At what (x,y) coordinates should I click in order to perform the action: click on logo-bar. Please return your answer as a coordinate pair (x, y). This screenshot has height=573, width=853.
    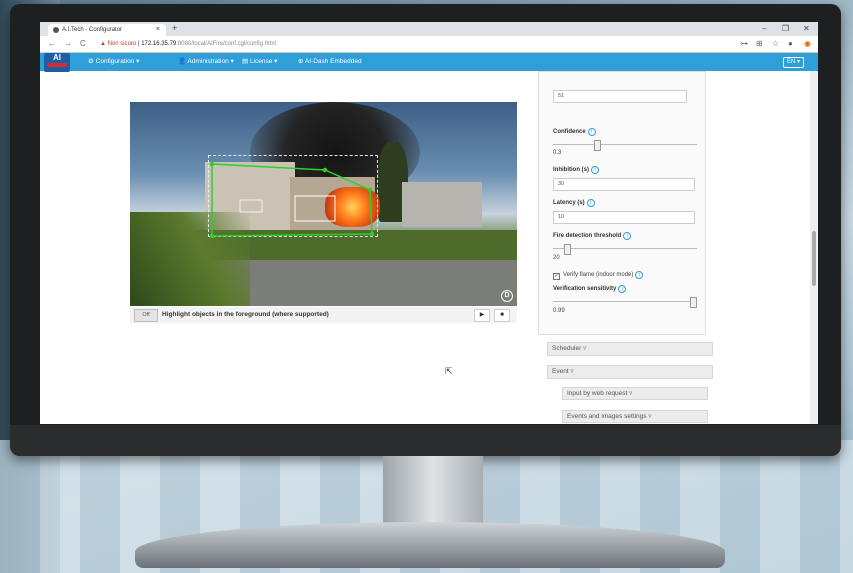
    Looking at the image, I should click on (57, 65).